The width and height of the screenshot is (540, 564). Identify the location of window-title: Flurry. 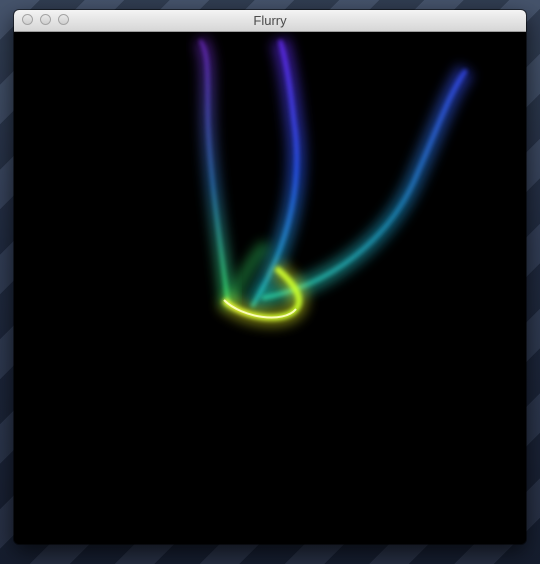
(270, 20).